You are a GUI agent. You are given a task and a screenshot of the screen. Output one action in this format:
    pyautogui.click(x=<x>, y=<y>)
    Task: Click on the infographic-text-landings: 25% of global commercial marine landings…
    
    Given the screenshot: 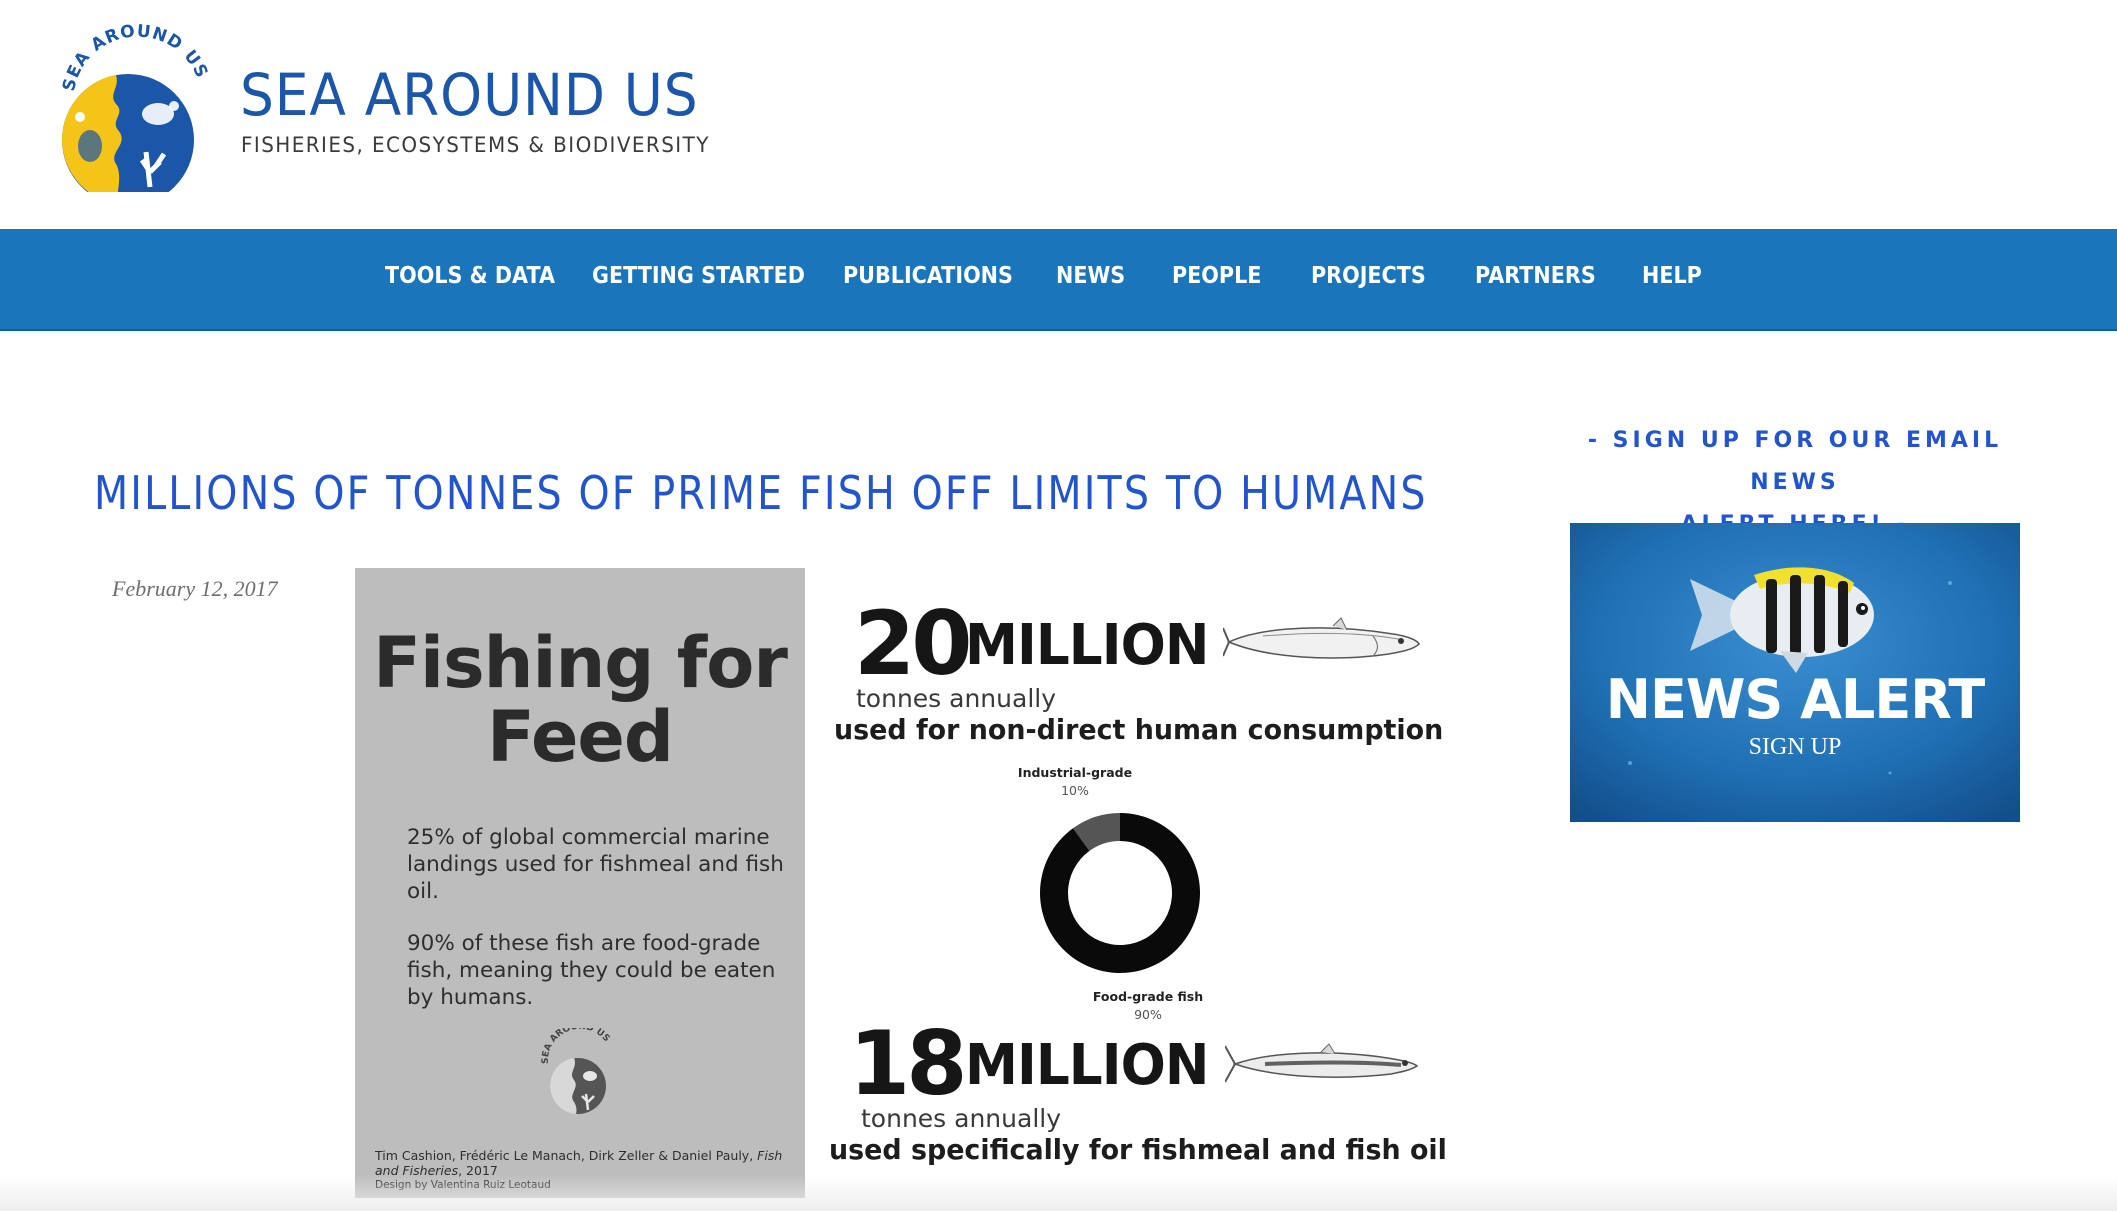 What is the action you would take?
    pyautogui.click(x=595, y=864)
    